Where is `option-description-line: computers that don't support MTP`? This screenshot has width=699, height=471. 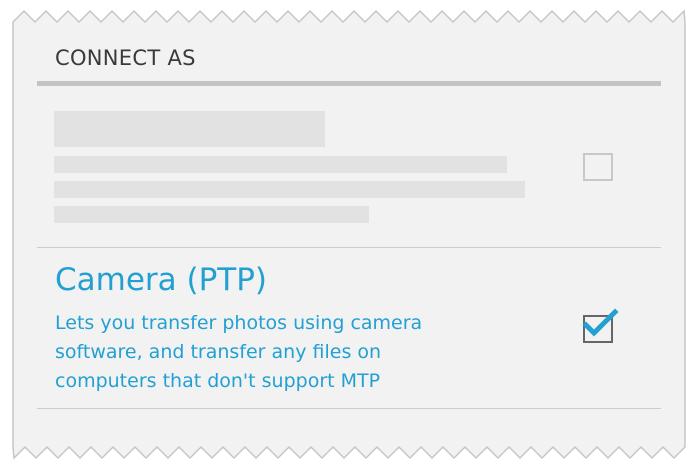
option-description-line: computers that don't support MTP is located at coordinates (218, 381).